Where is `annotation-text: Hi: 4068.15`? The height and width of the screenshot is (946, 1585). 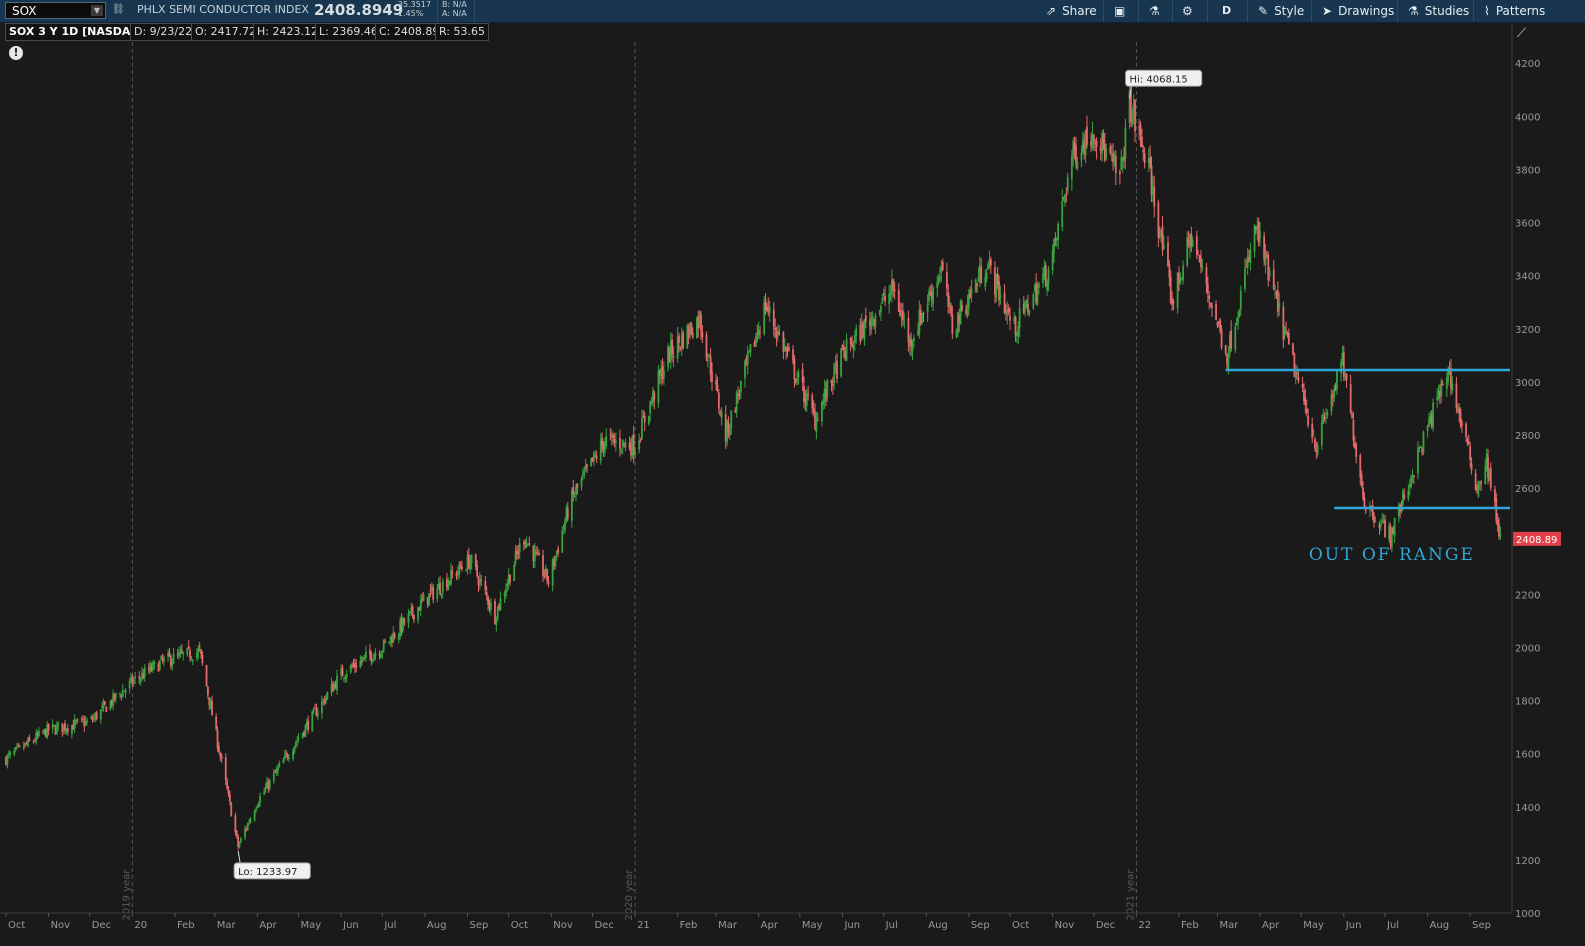 annotation-text: Hi: 4068.15 is located at coordinates (1159, 79).